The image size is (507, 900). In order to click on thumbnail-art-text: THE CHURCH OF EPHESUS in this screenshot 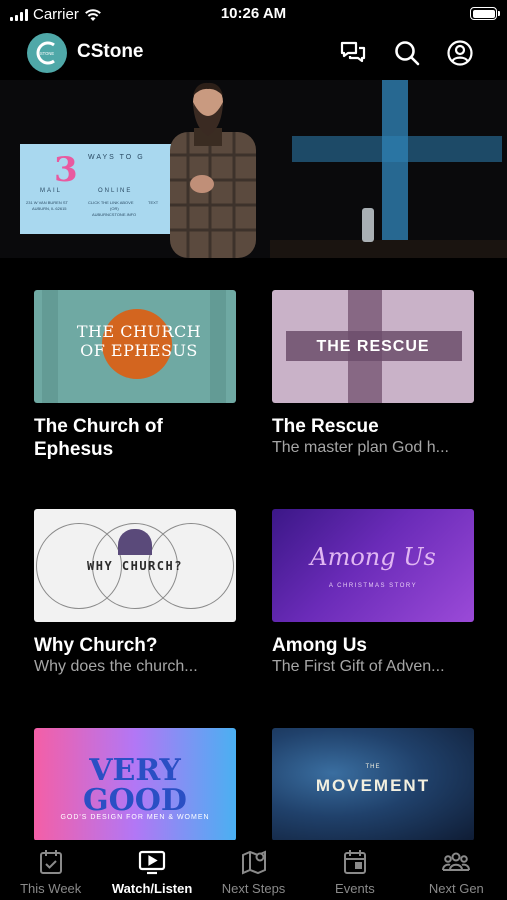, I will do `click(139, 341)`.